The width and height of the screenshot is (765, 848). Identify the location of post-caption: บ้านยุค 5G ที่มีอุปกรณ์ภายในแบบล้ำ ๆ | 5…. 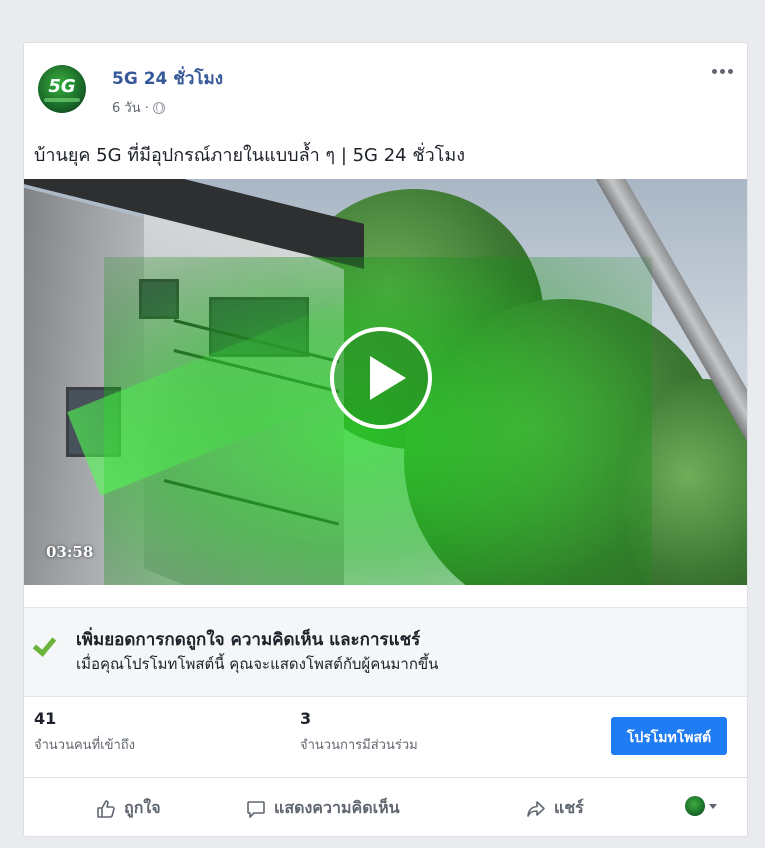
(249, 155).